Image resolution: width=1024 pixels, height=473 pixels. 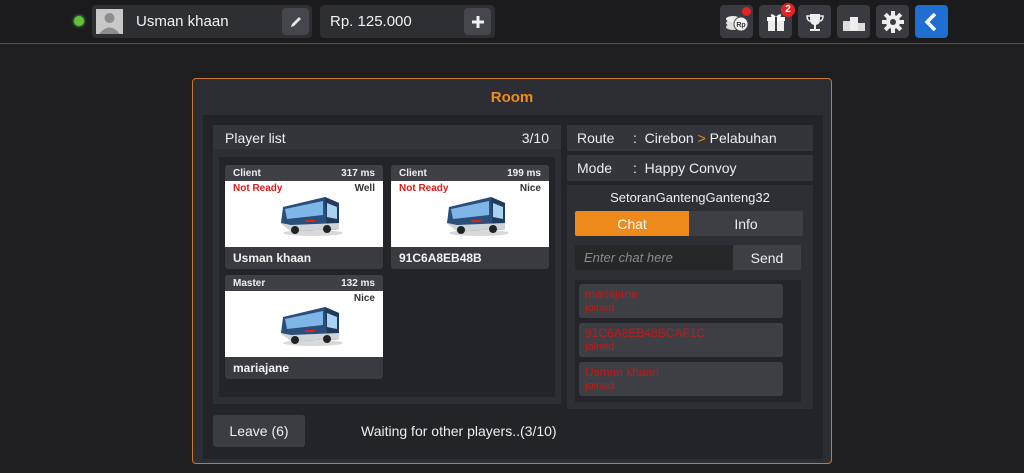 I want to click on user-profile-box: Usman khaan, so click(x=202, y=21).